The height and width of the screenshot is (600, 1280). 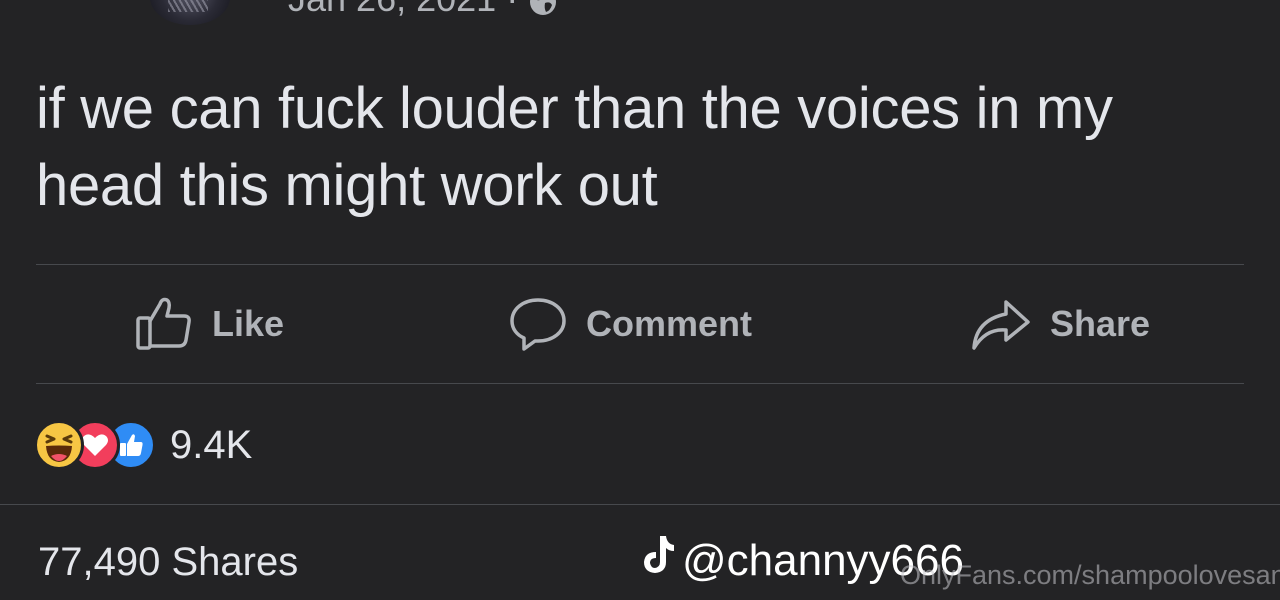 I want to click on tiktok-logo-icon, so click(x=658, y=560).